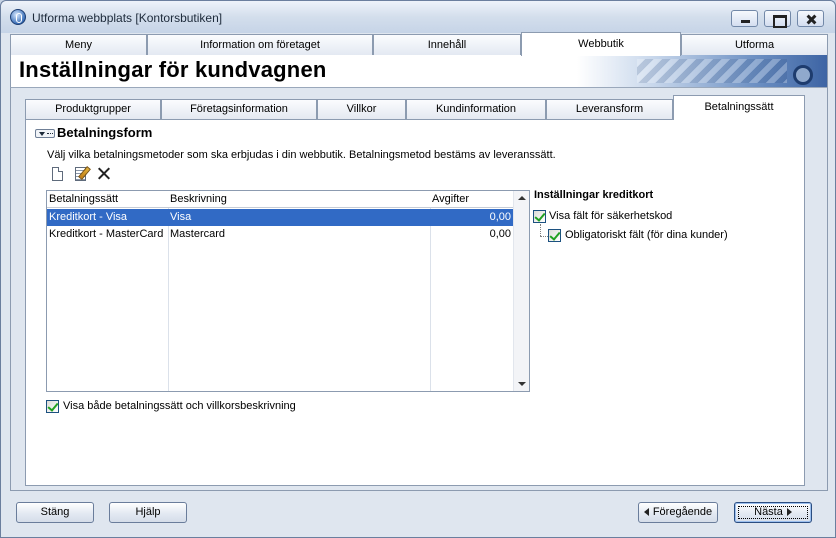  What do you see at coordinates (280, 234) in the screenshot?
I see `table-row: Kreditkort - MasterCard Mastercard 0,00` at bounding box center [280, 234].